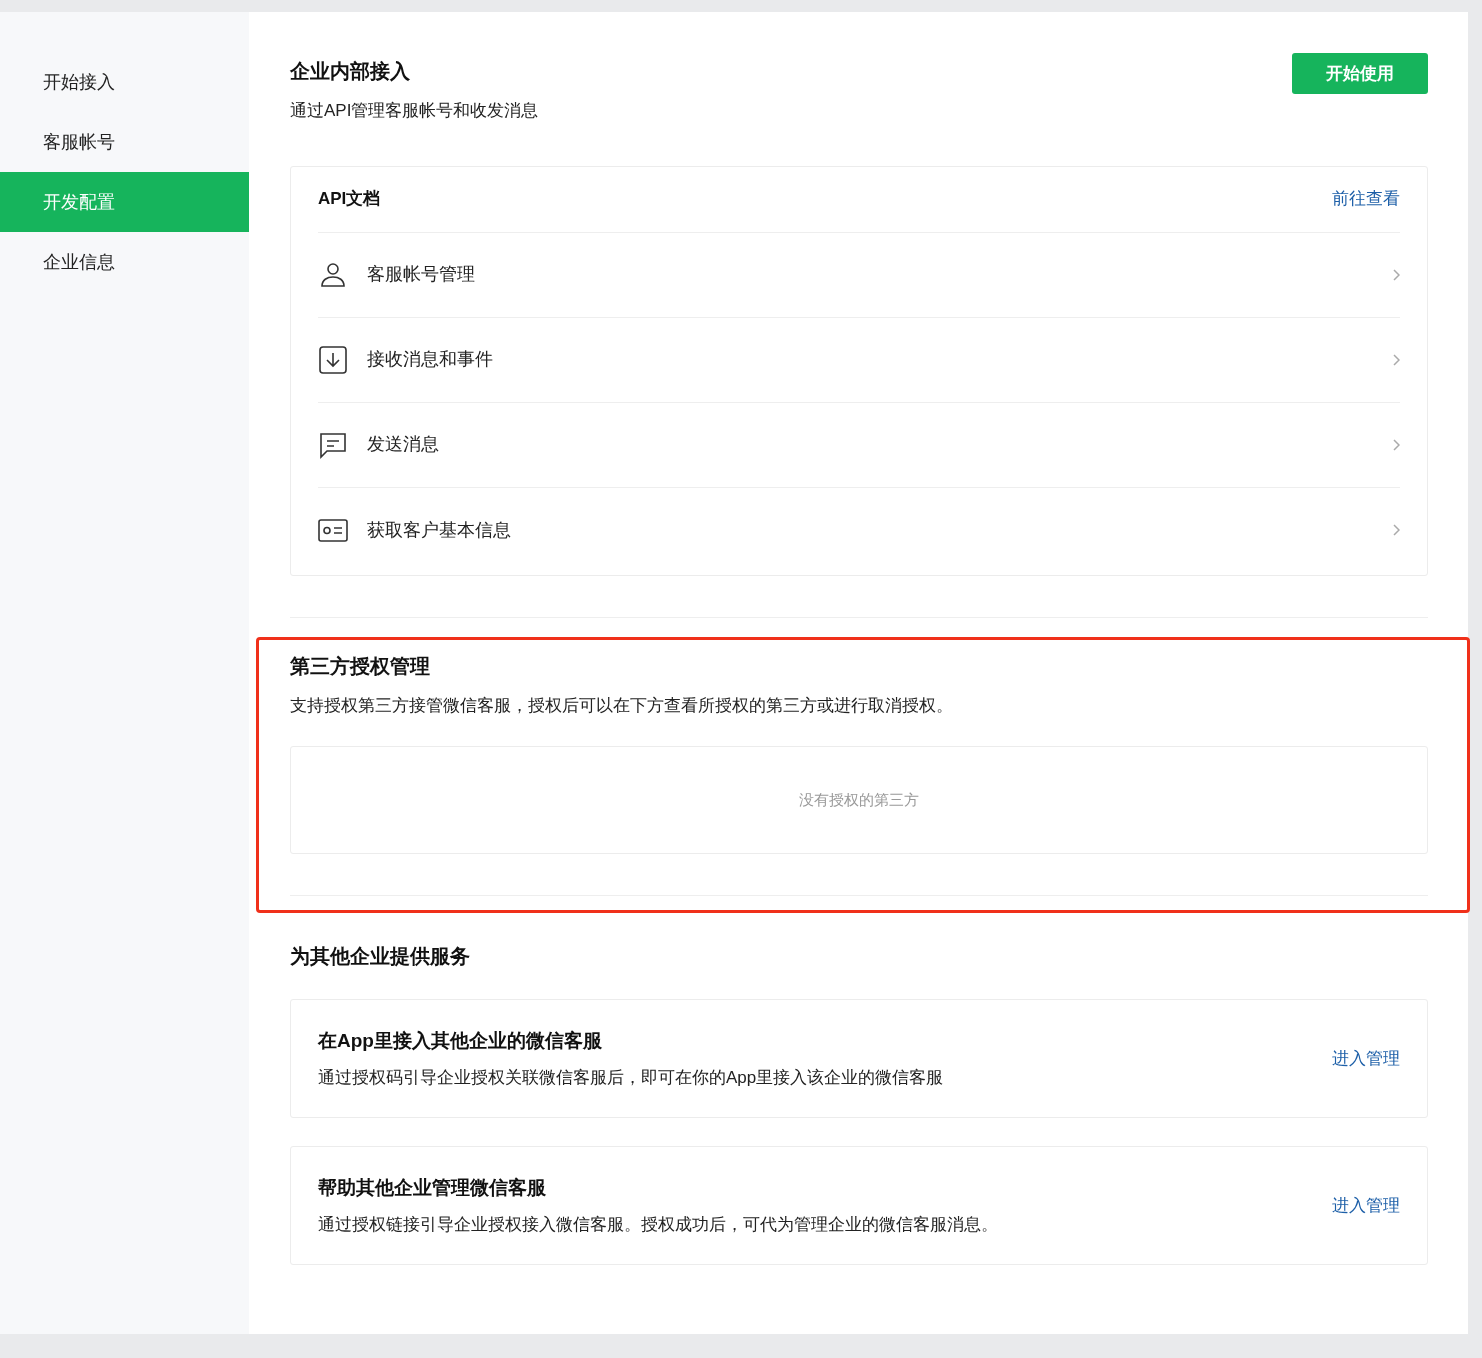 The height and width of the screenshot is (1358, 1482). What do you see at coordinates (333, 359) in the screenshot?
I see `download-icon` at bounding box center [333, 359].